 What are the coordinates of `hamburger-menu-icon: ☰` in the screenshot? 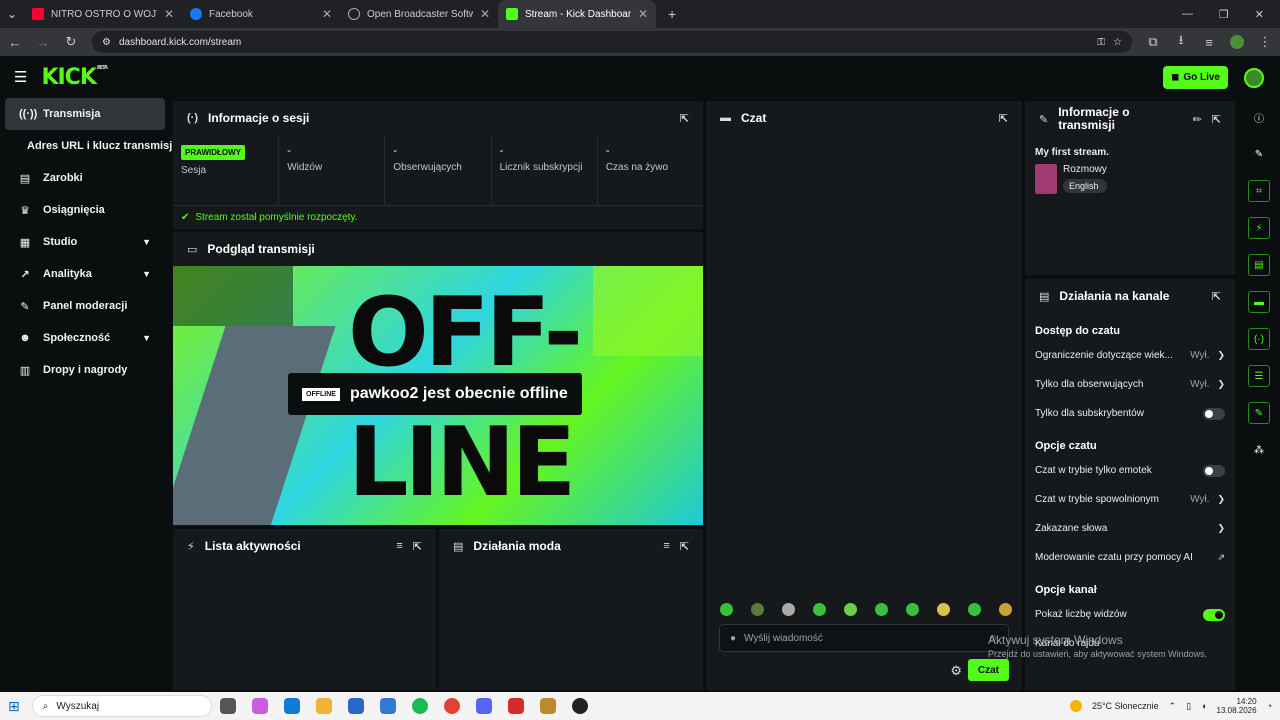 It's located at (20, 77).